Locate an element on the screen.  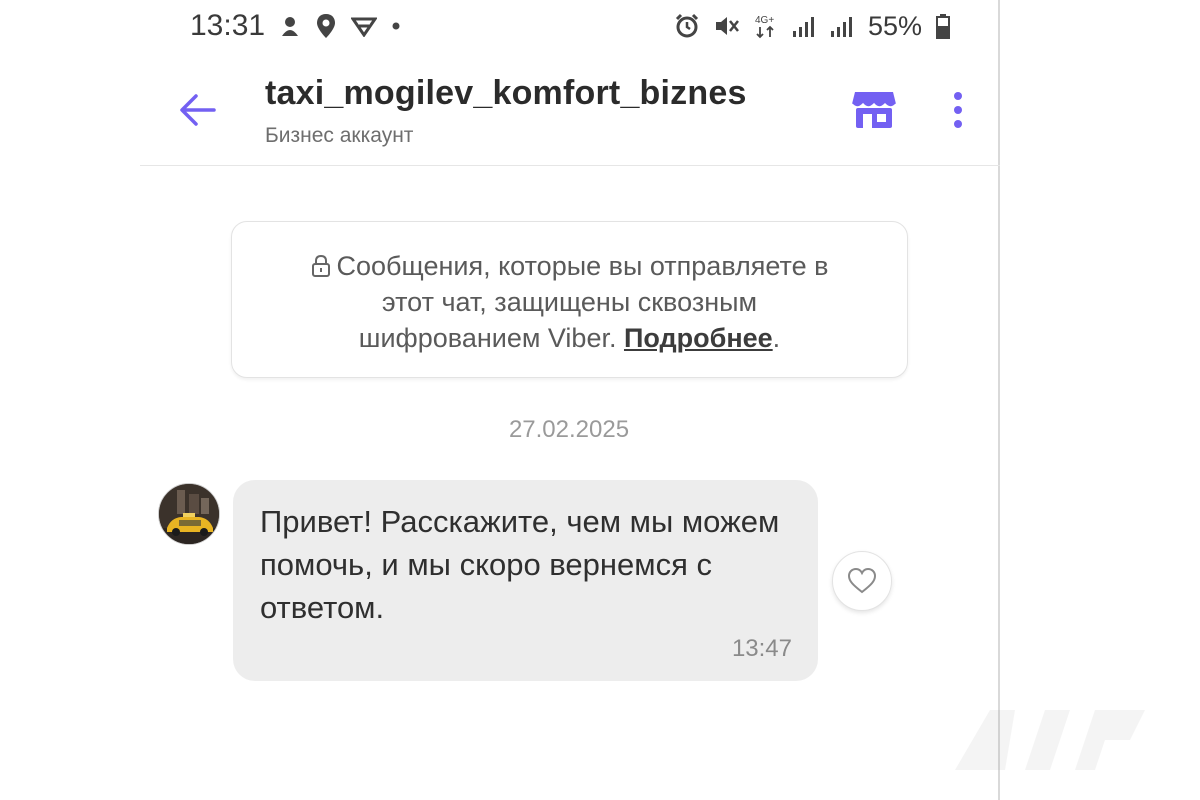
status-right: 4G+ 55% is located at coordinates (812, 26).